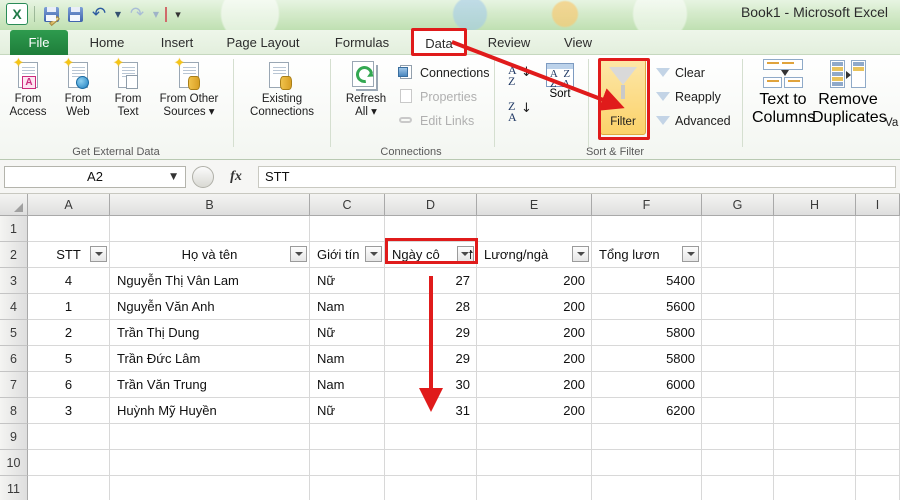  Describe the element at coordinates (210, 411) in the screenshot. I see `cell-name-5: Huỳnh Mỹ Huyền` at that location.